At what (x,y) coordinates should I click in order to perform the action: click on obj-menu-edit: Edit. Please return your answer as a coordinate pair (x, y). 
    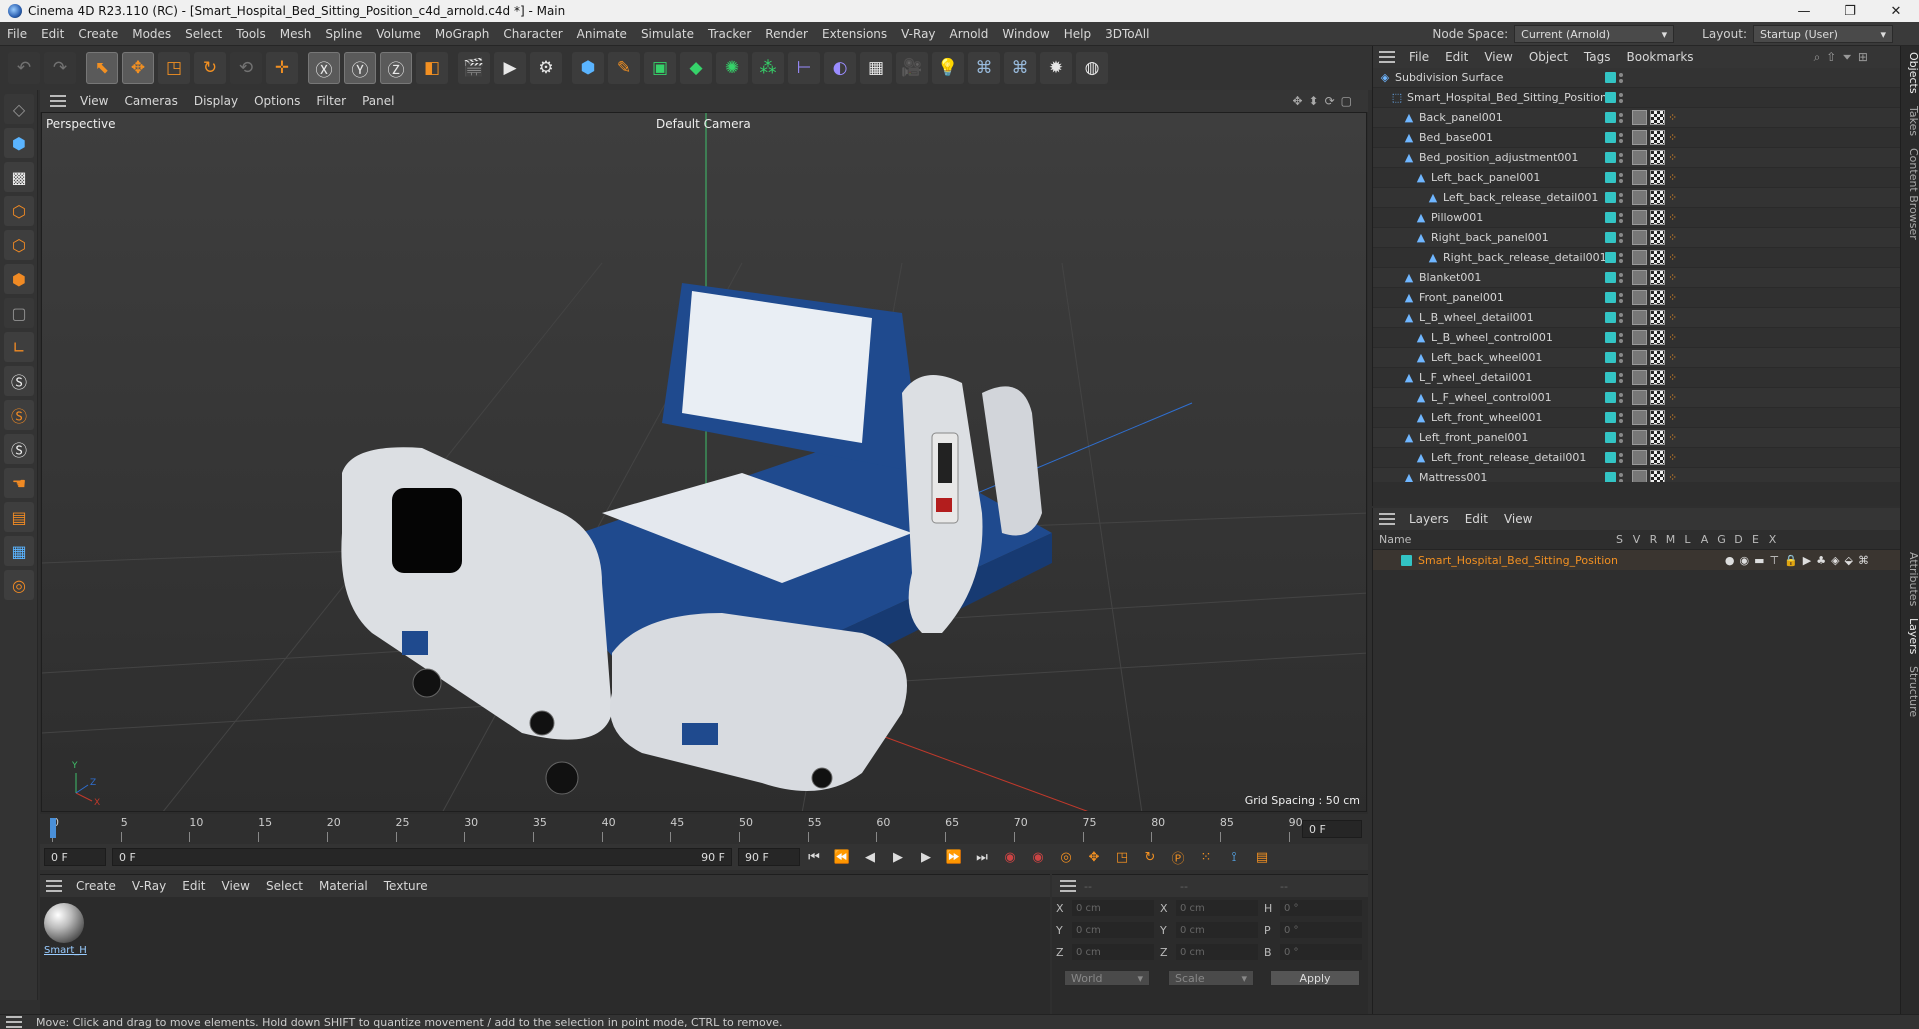
    Looking at the image, I should click on (1456, 57).